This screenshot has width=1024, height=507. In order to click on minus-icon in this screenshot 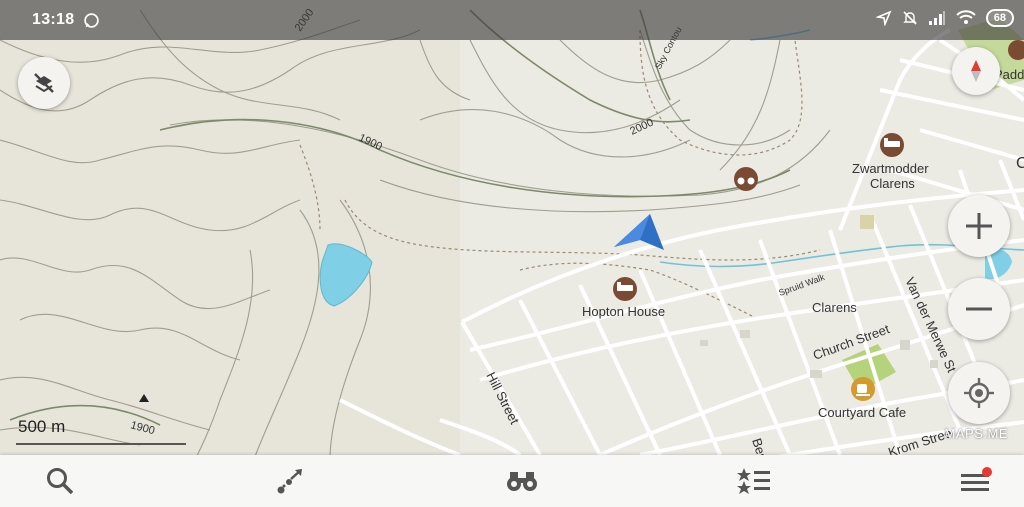, I will do `click(979, 309)`.